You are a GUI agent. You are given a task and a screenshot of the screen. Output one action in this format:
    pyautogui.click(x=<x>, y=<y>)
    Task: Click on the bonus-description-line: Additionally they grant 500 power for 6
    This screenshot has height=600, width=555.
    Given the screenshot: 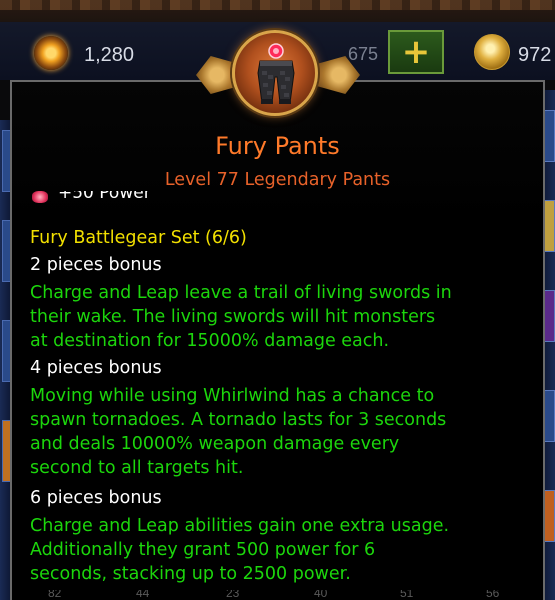 What is the action you would take?
    pyautogui.click(x=203, y=550)
    